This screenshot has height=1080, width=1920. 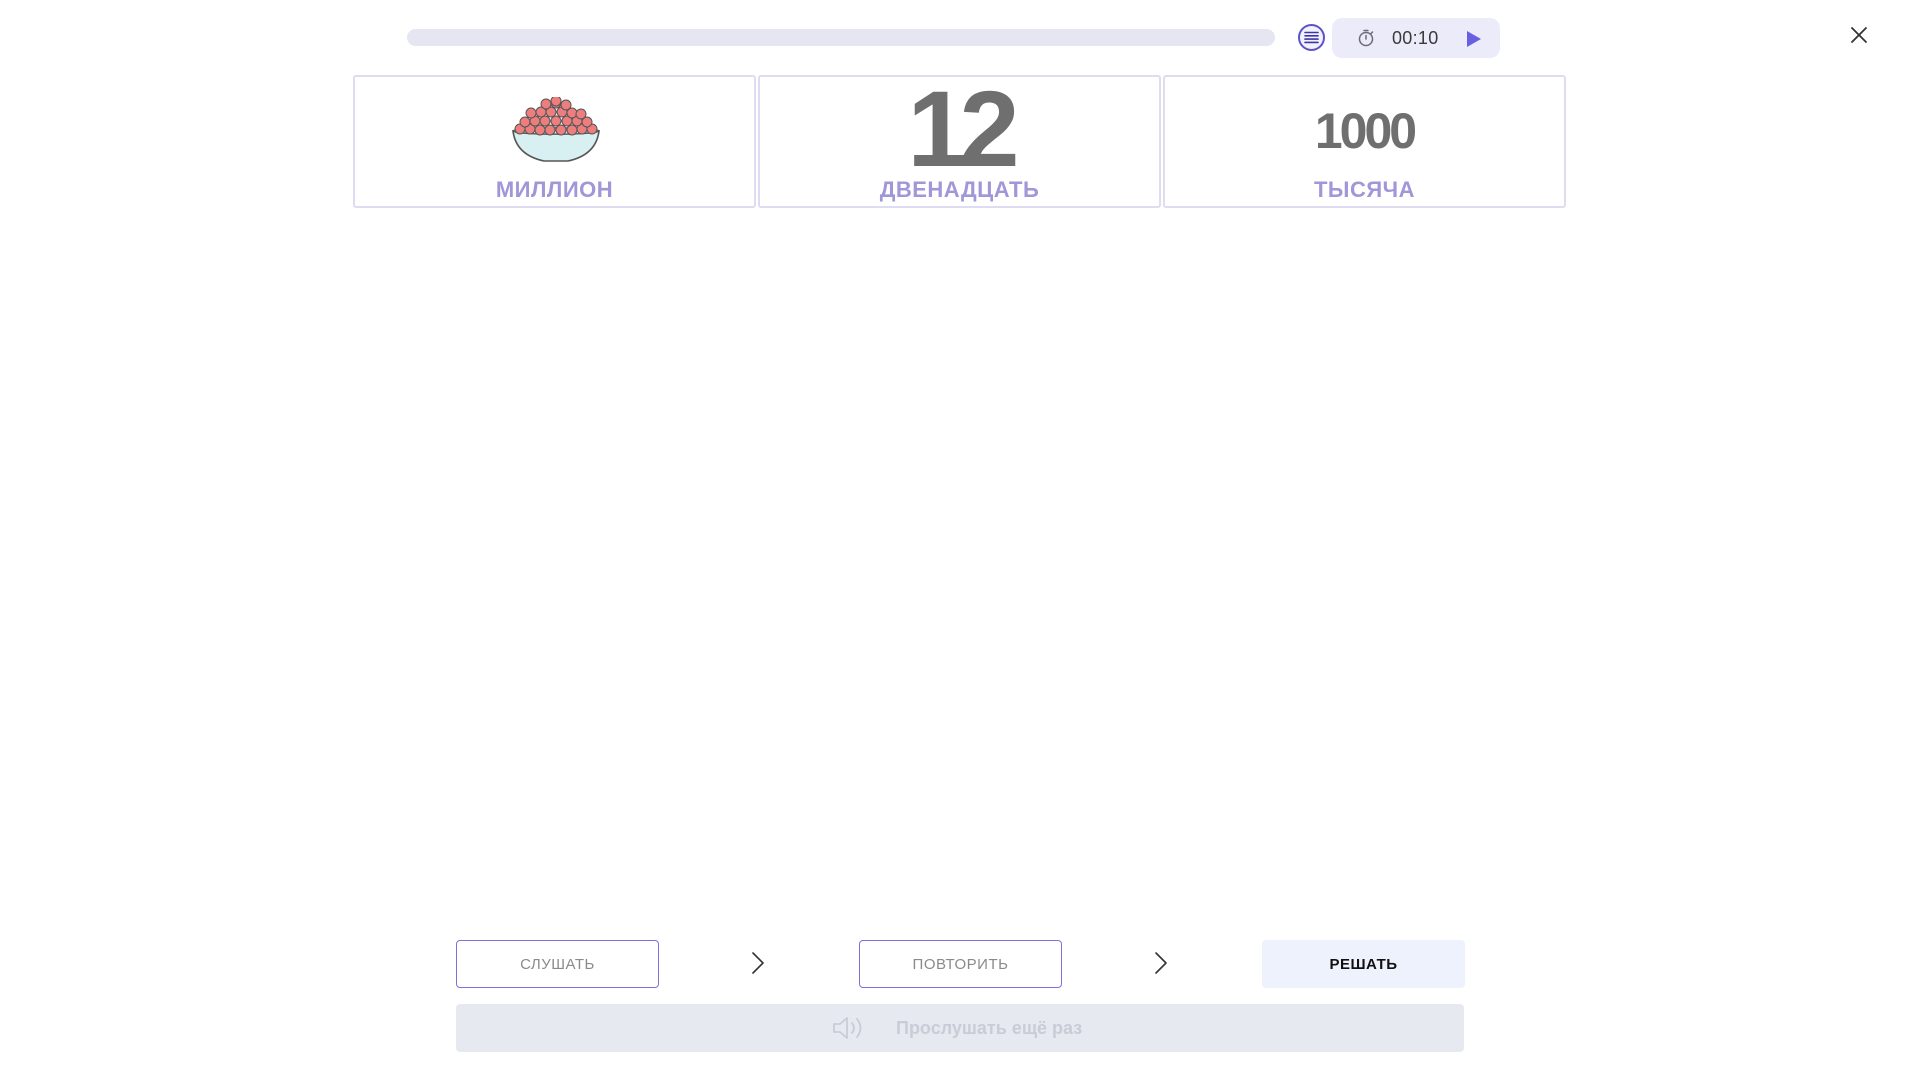 I want to click on card-twelve: 12 ДВЕНАДЦАТЬ, so click(x=959, y=141).